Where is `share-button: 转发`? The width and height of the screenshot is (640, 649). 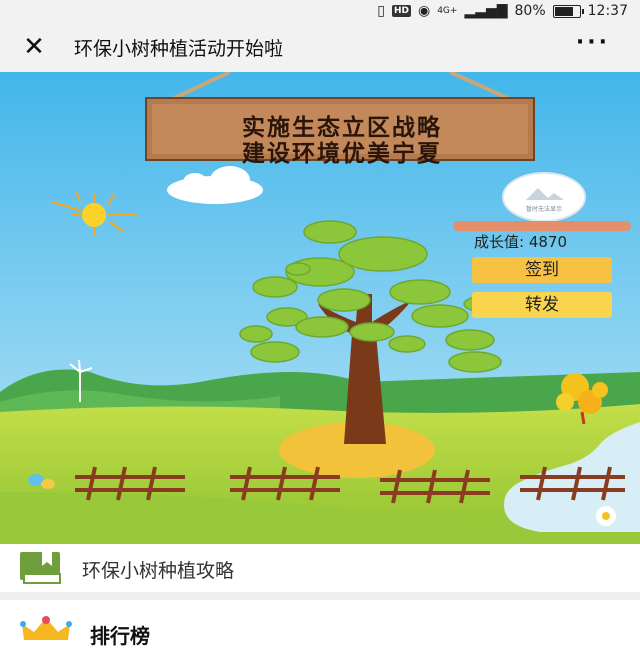 share-button: 转发 is located at coordinates (542, 305).